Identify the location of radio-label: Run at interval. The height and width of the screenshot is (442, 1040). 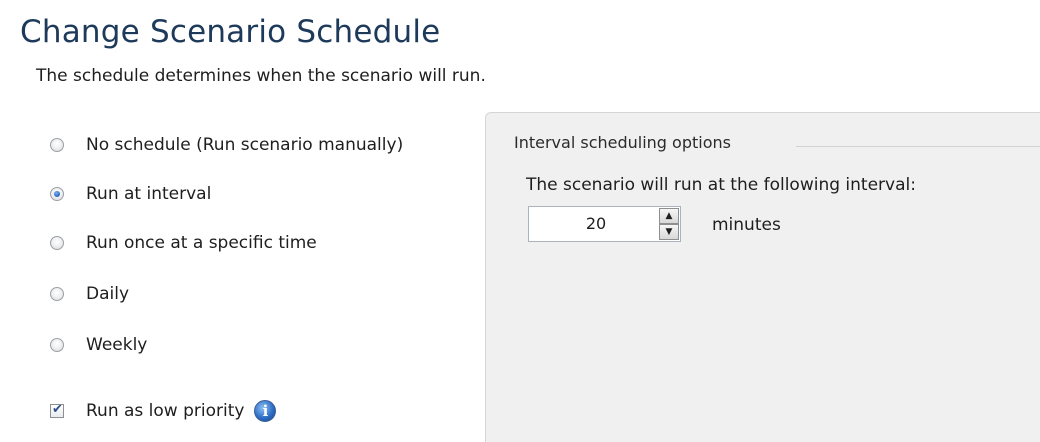
(149, 194).